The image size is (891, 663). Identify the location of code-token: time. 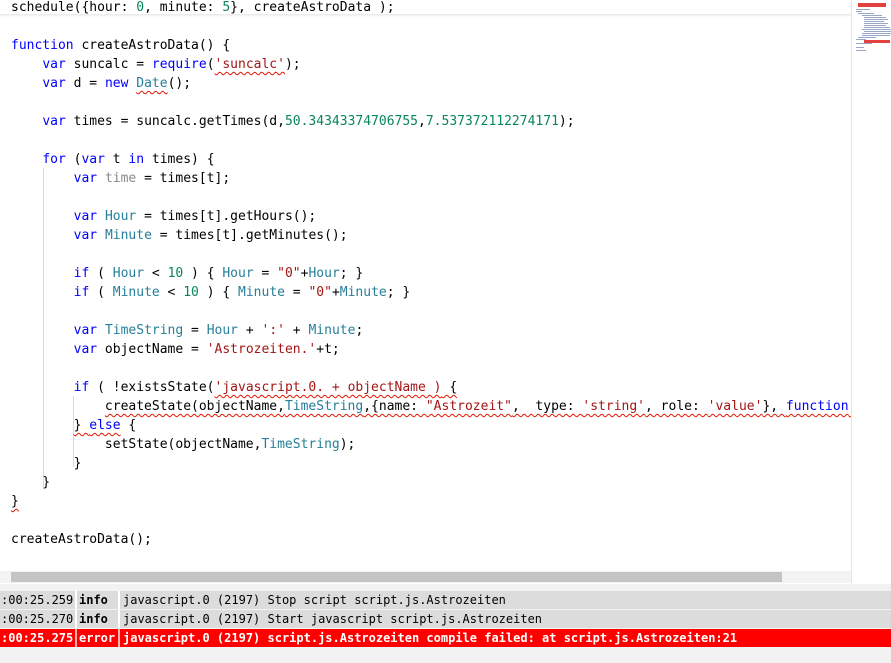
(120, 178).